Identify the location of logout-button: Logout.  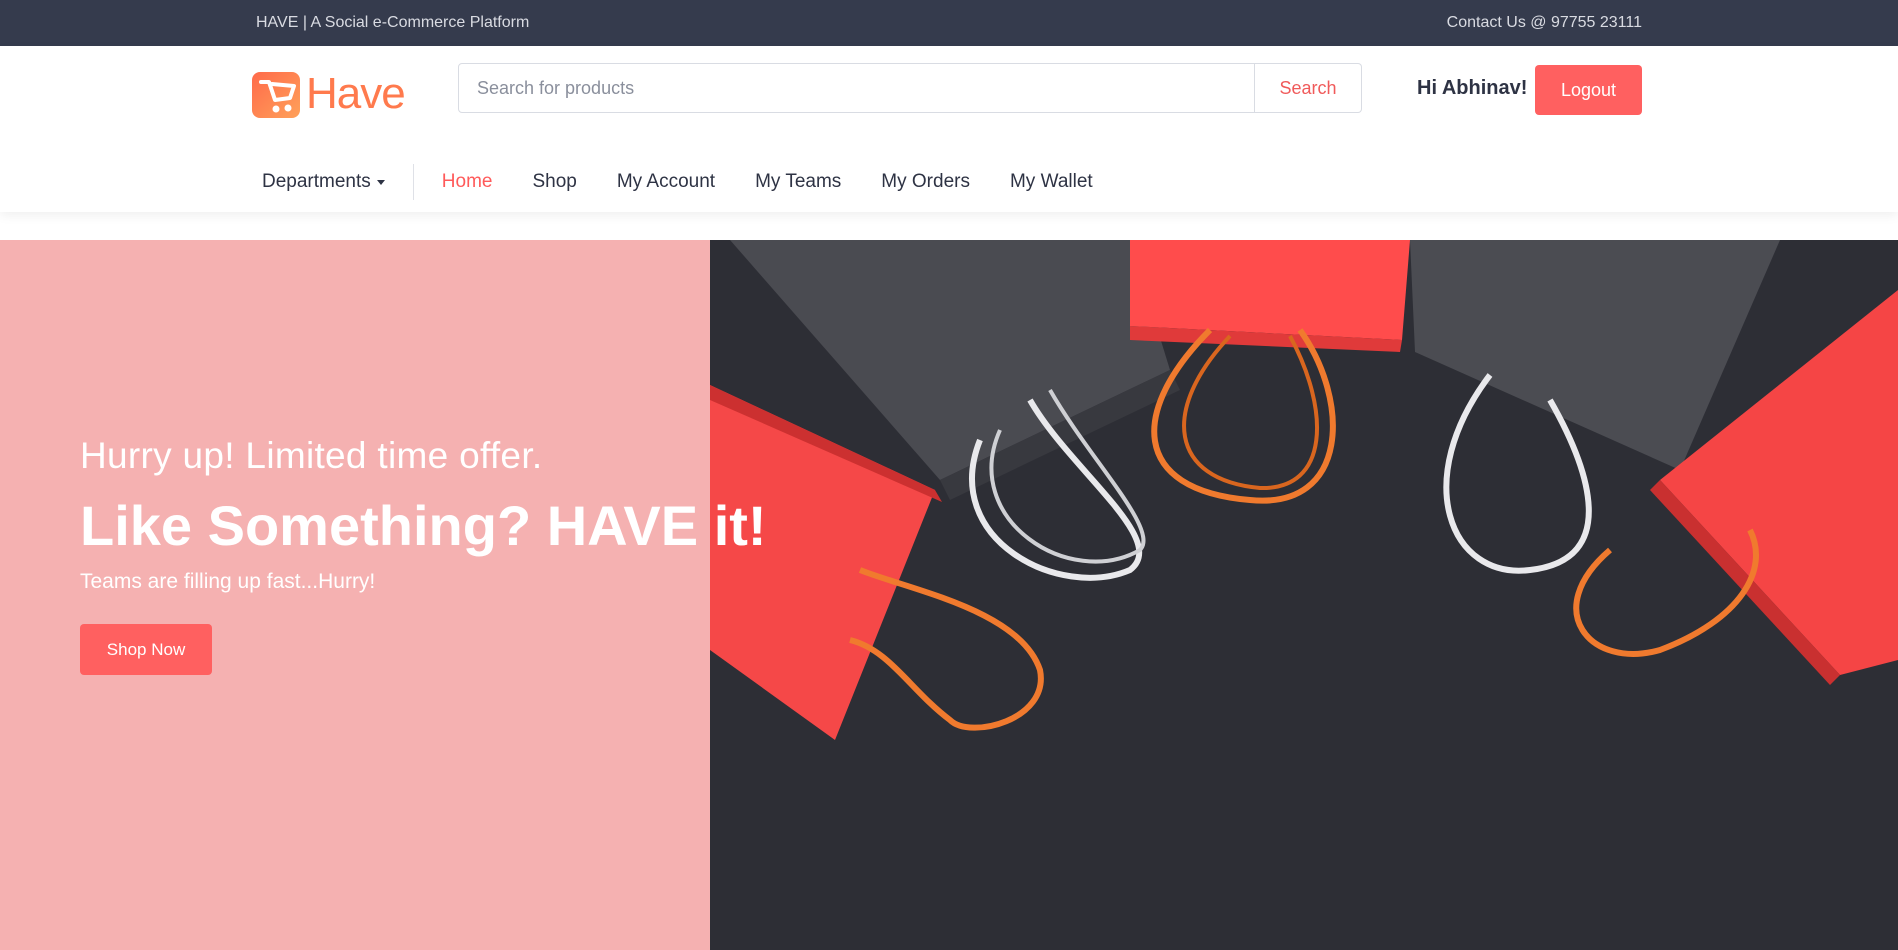
(1588, 90).